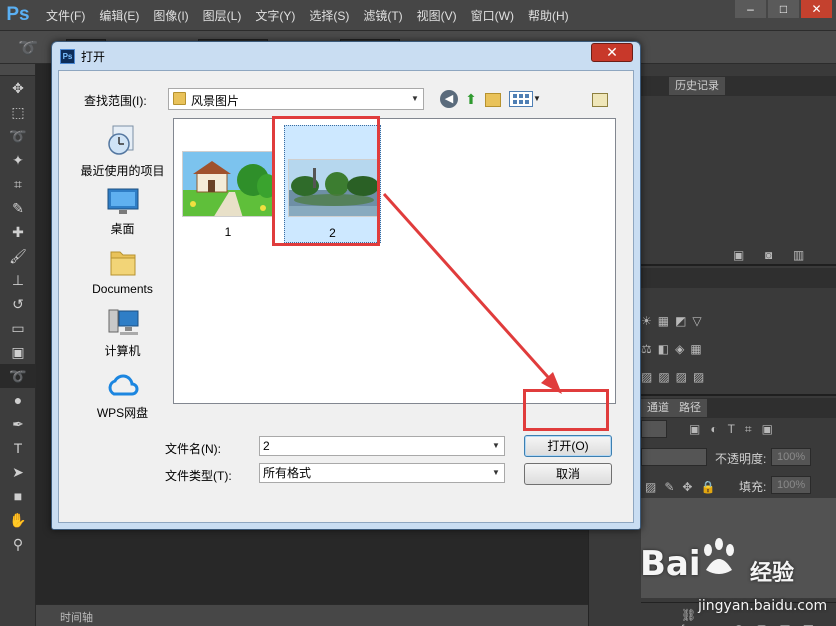  Describe the element at coordinates (537, 100) in the screenshot. I see `view-dropdown-icon: ▼` at that location.